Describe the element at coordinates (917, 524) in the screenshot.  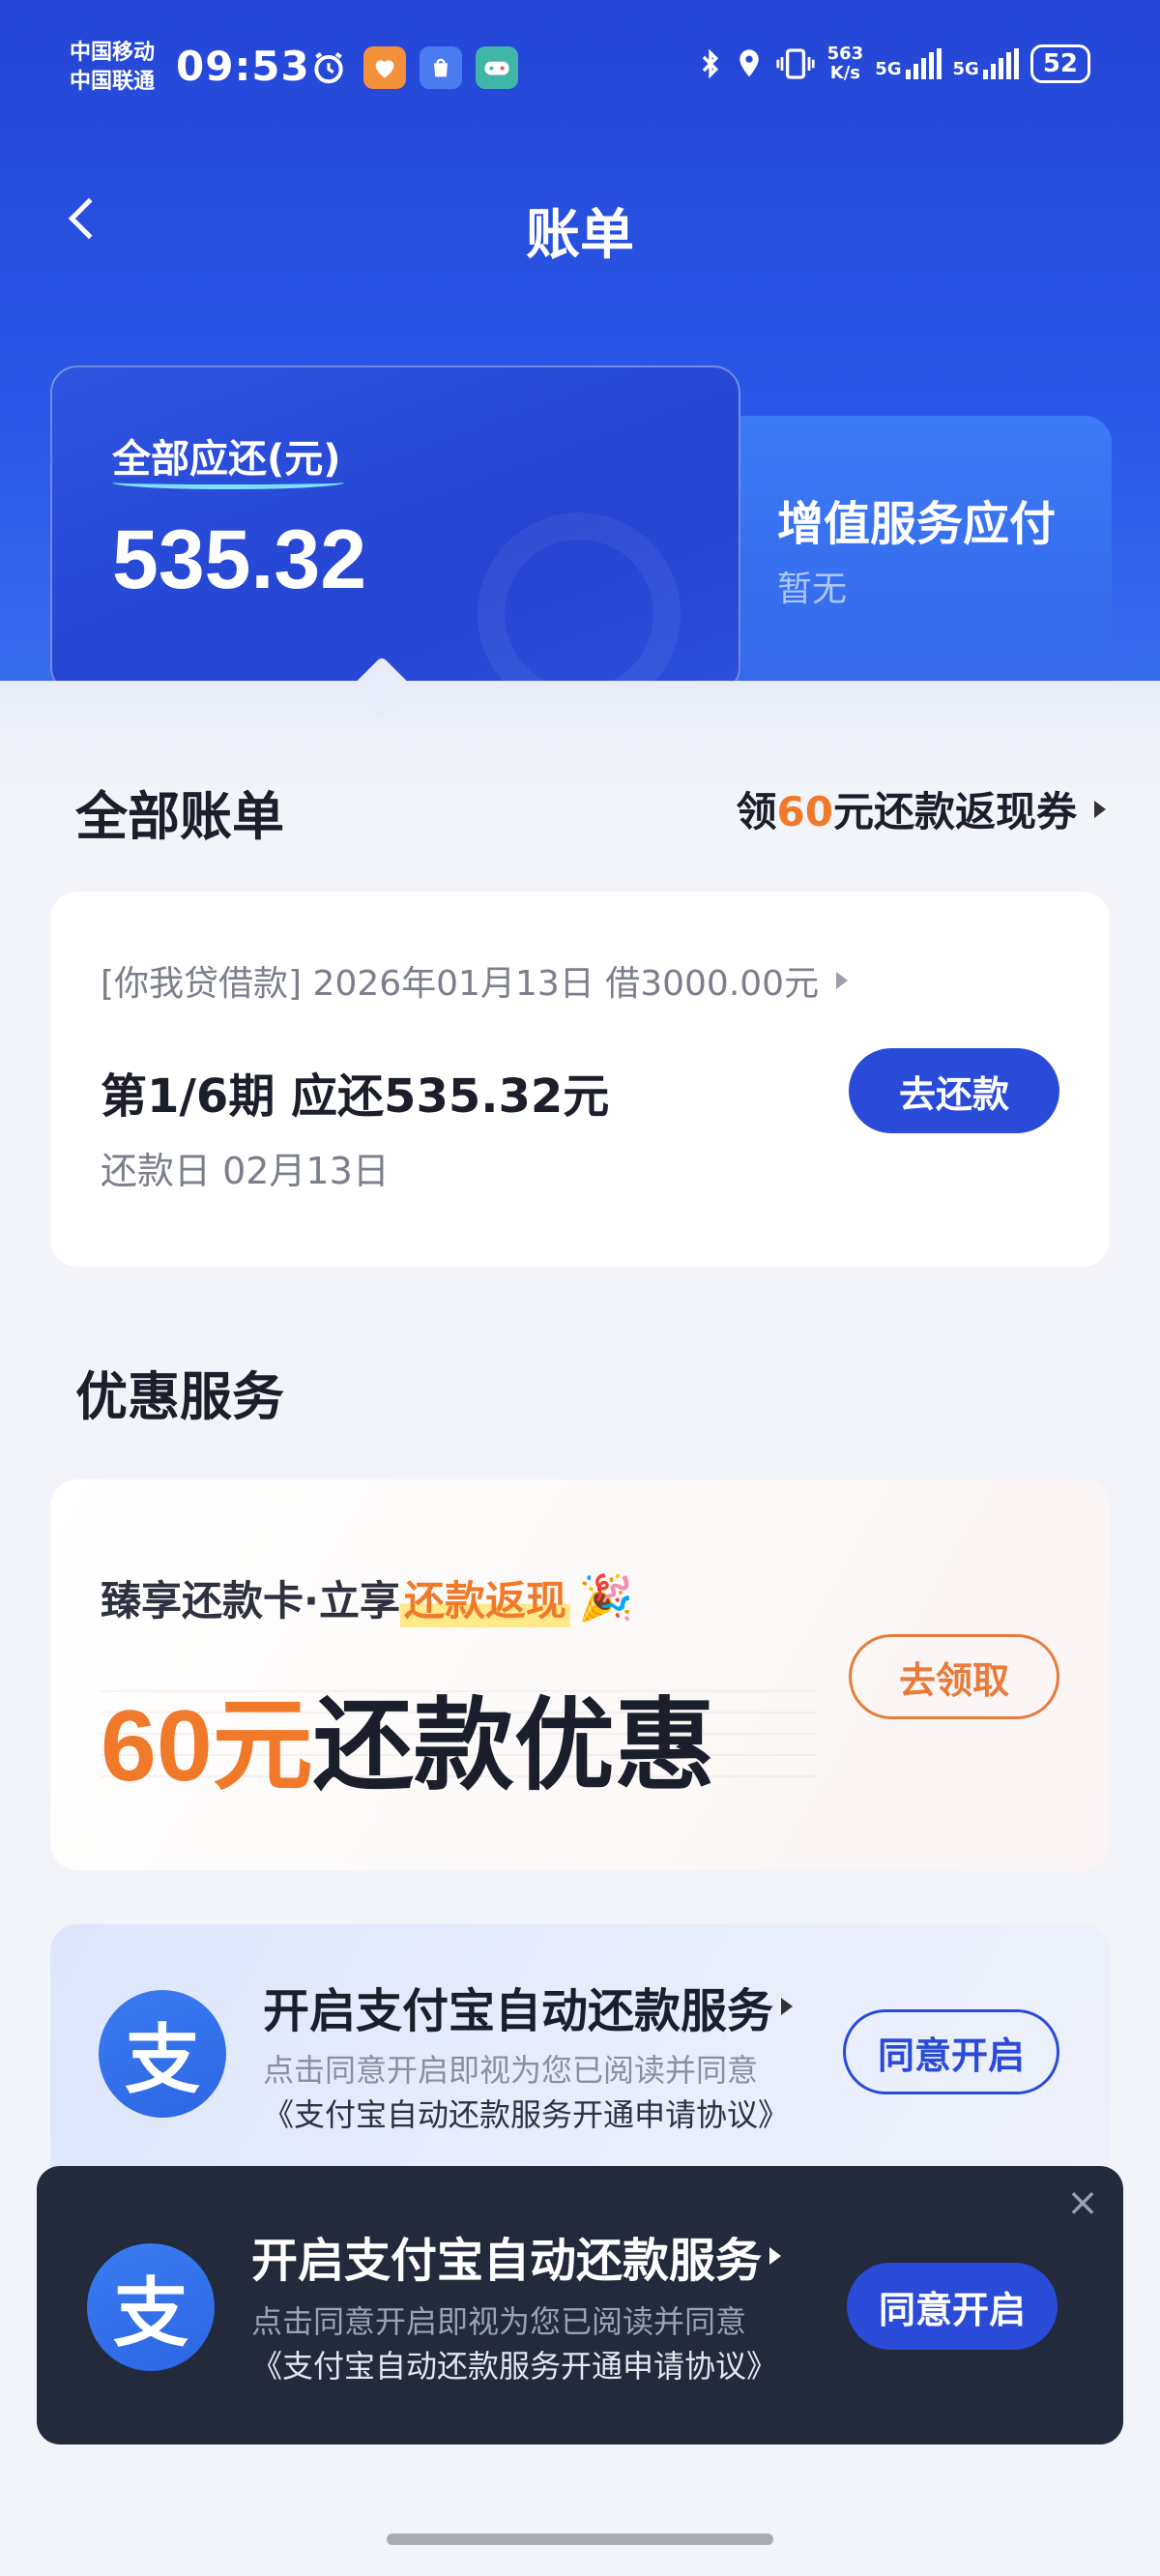
I see `vas-title: 增值服务应付` at that location.